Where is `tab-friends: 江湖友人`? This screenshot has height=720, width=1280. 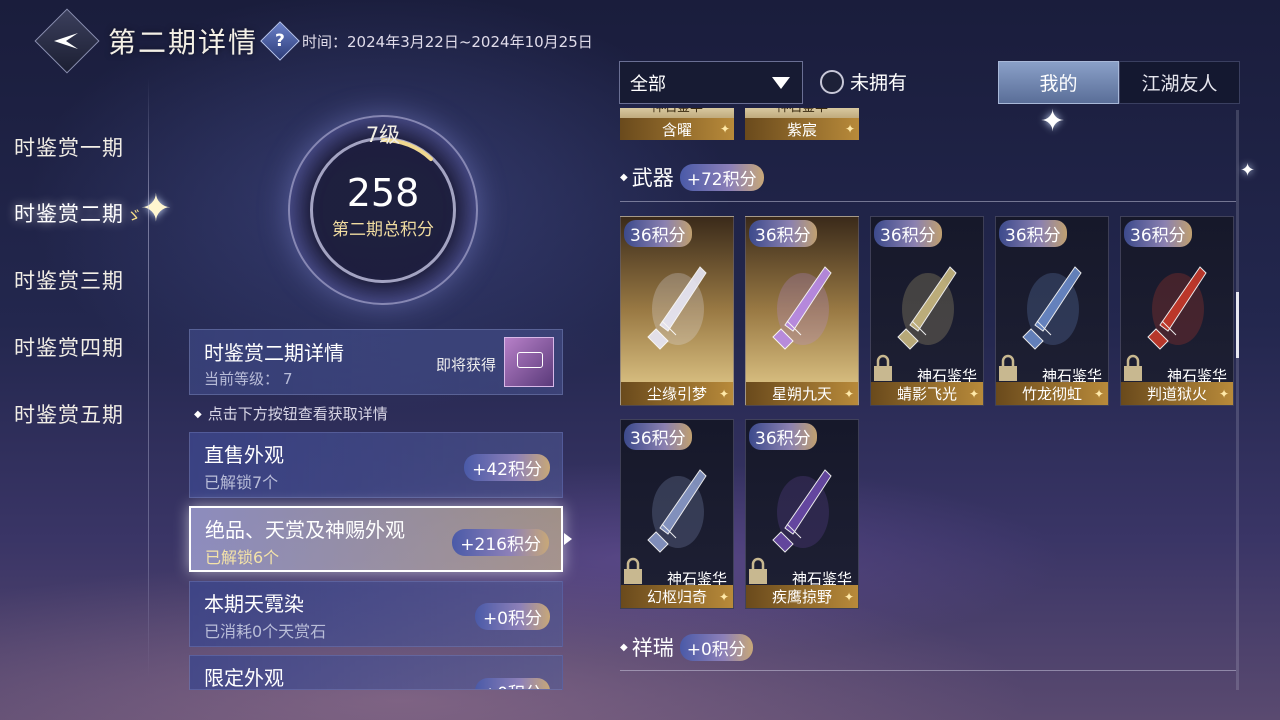 tab-friends: 江湖友人 is located at coordinates (1179, 82).